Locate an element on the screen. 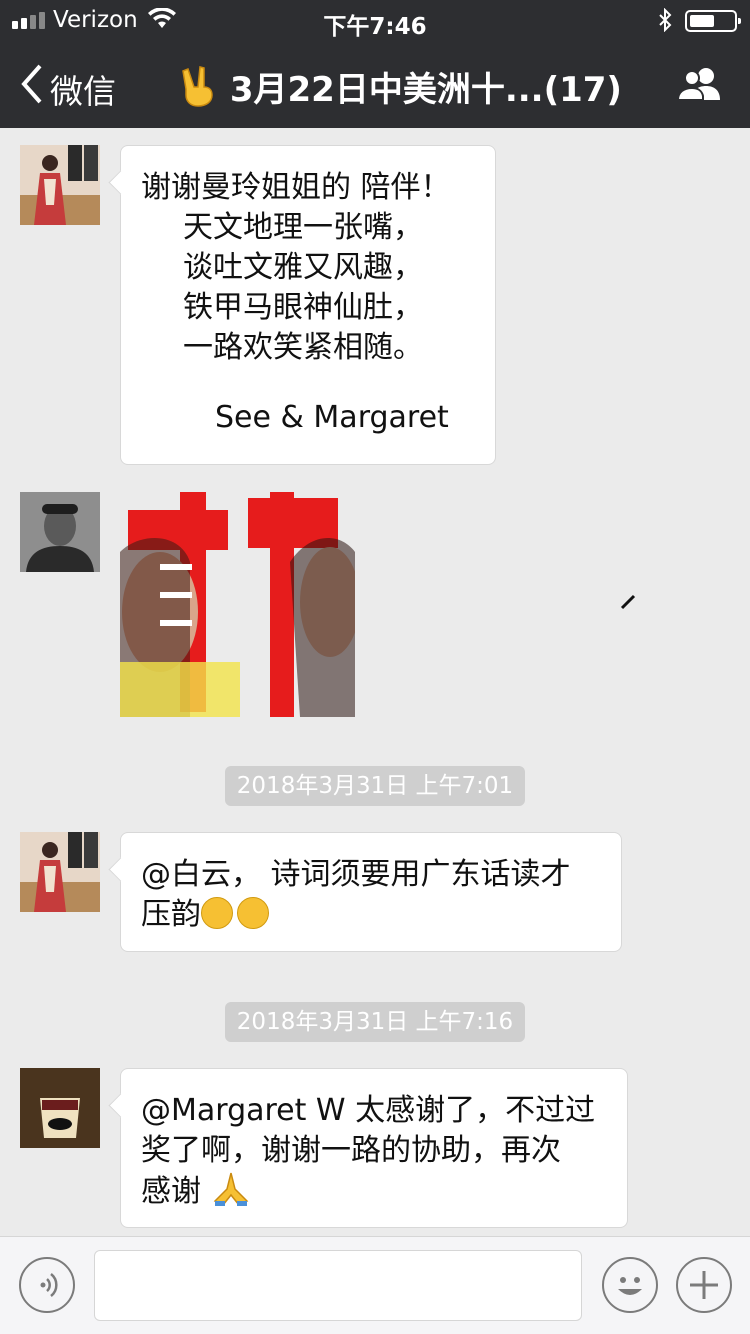 The image size is (750, 1334). timestamp-text: 2018年3月31日 上午7:01 is located at coordinates (375, 786).